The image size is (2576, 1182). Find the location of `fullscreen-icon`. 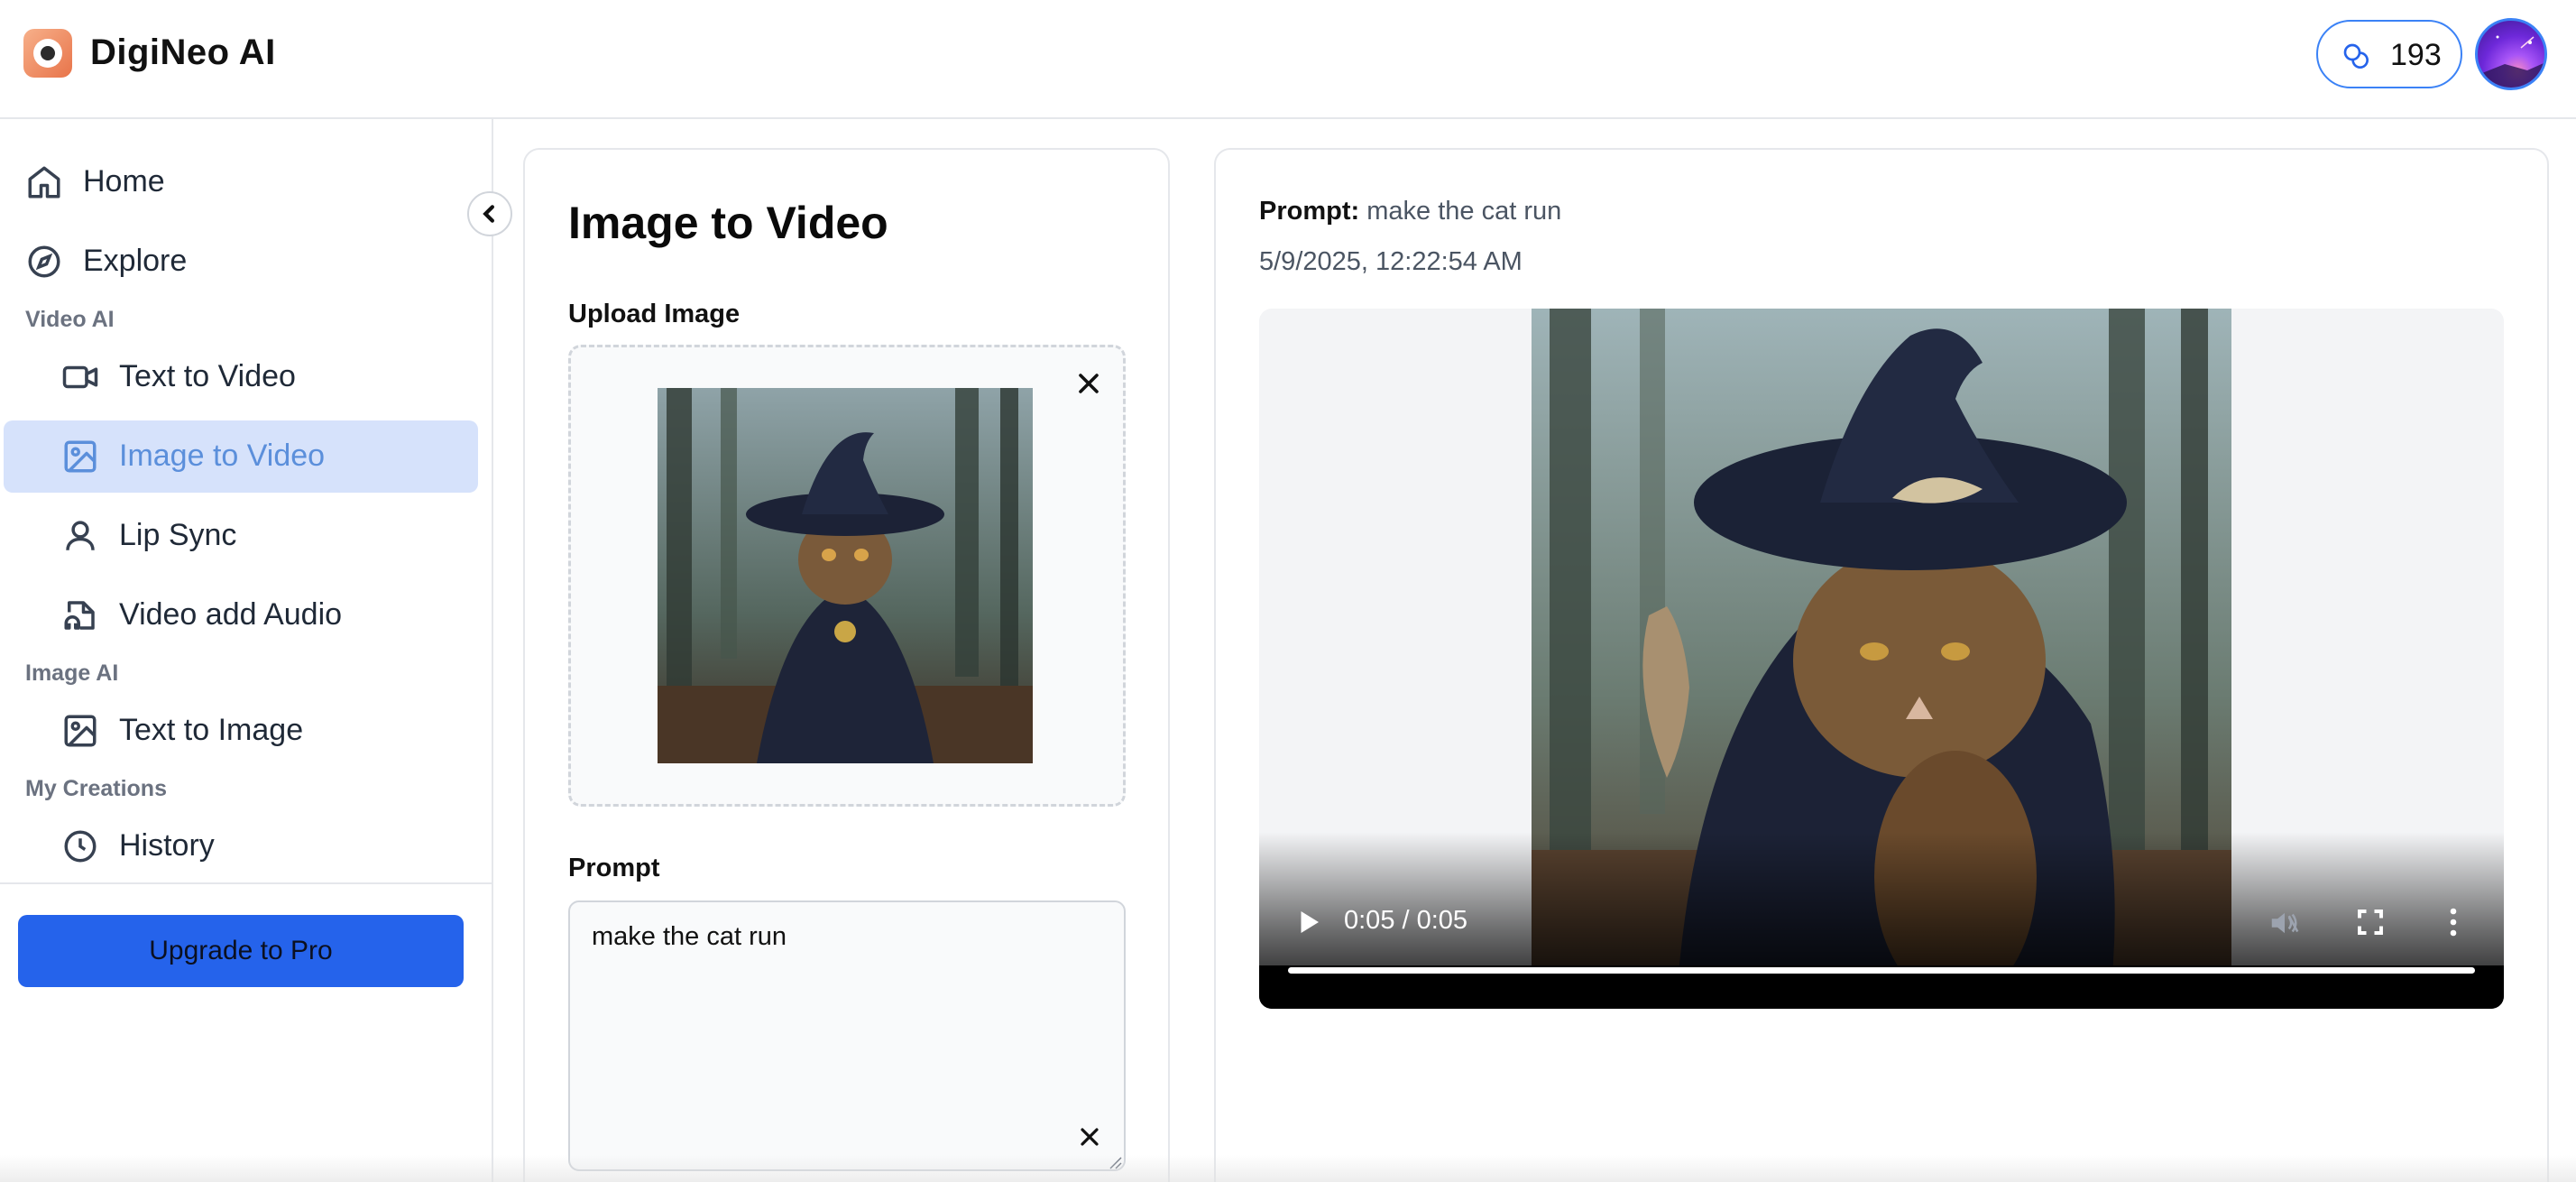

fullscreen-icon is located at coordinates (2370, 922).